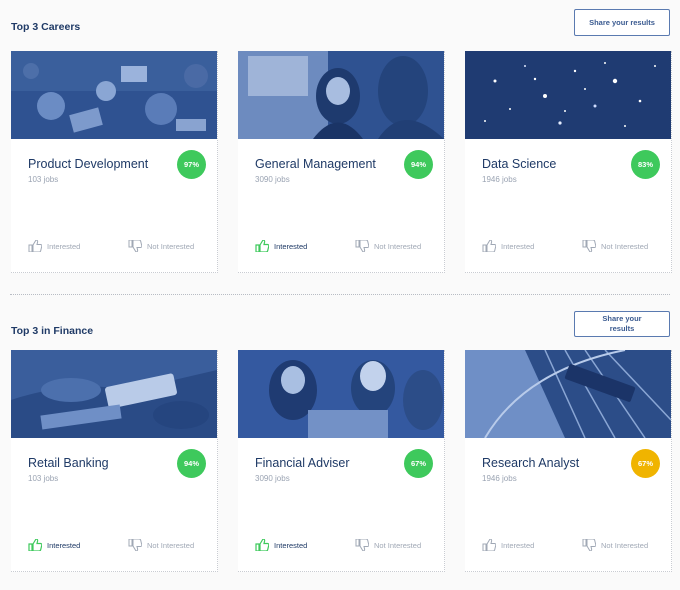 The width and height of the screenshot is (680, 590). What do you see at coordinates (88, 164) in the screenshot?
I see `career-title: Product Development` at bounding box center [88, 164].